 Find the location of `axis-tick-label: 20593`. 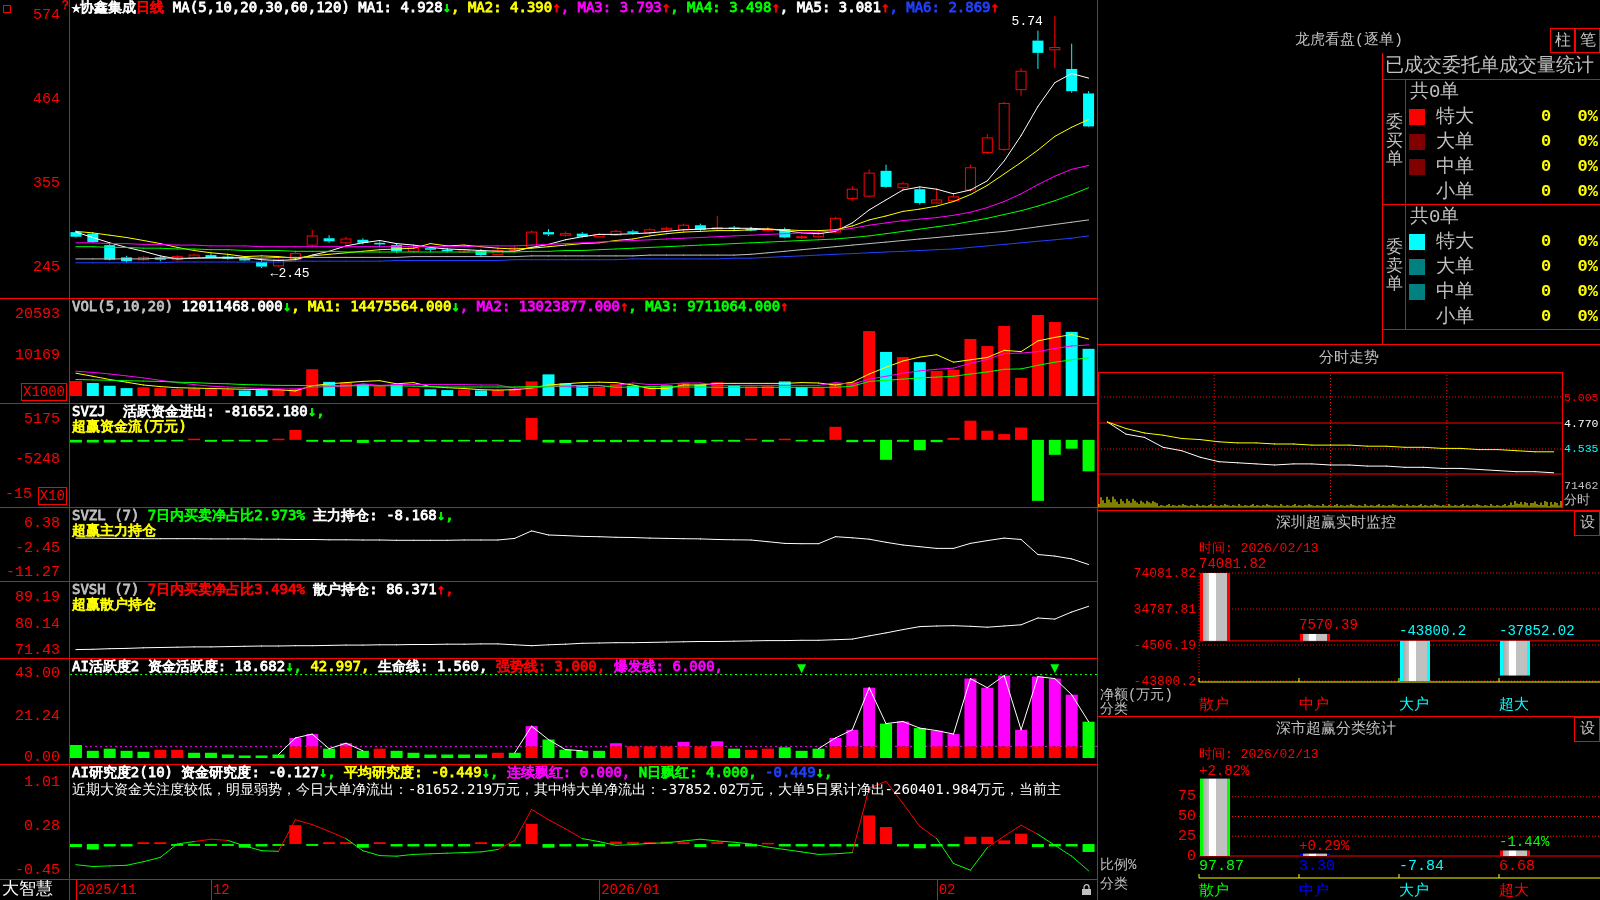

axis-tick-label: 20593 is located at coordinates (37, 315).